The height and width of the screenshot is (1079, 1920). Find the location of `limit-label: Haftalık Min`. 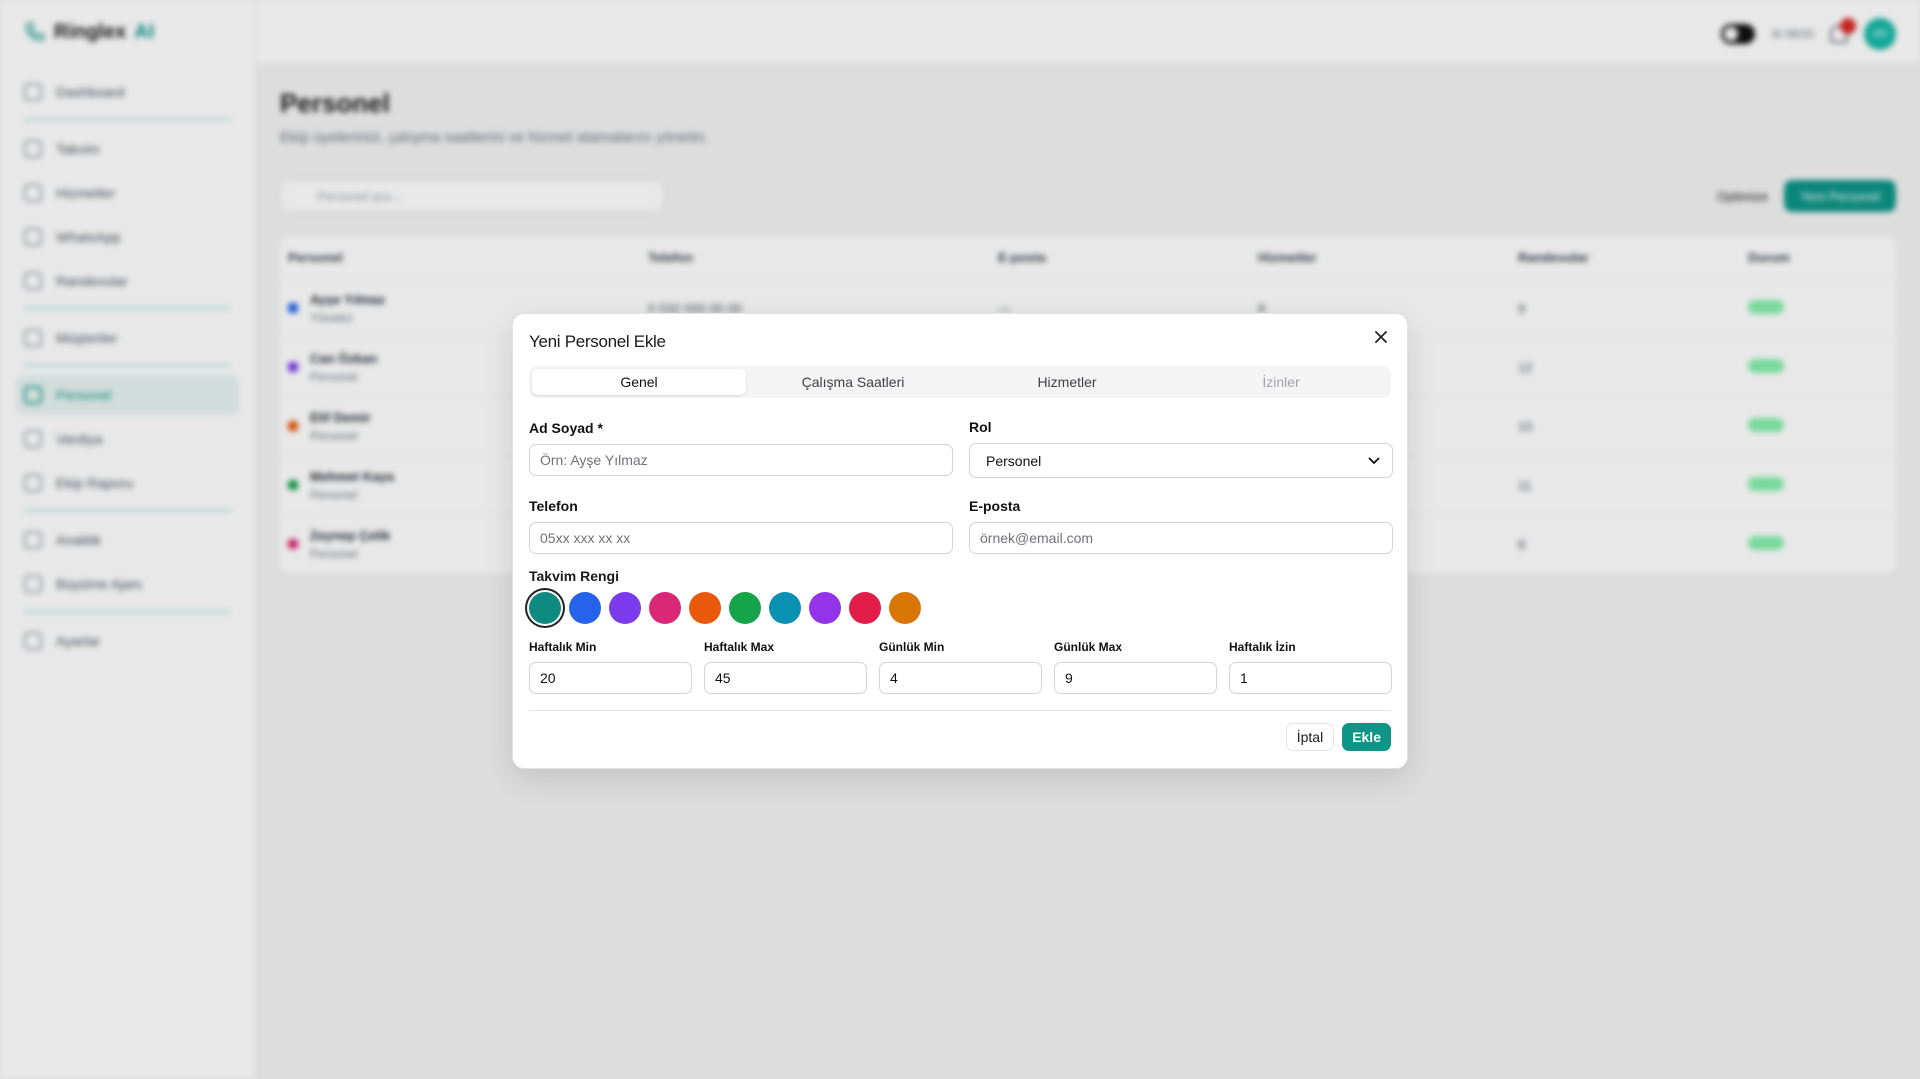

limit-label: Haftalık Min is located at coordinates (563, 647).